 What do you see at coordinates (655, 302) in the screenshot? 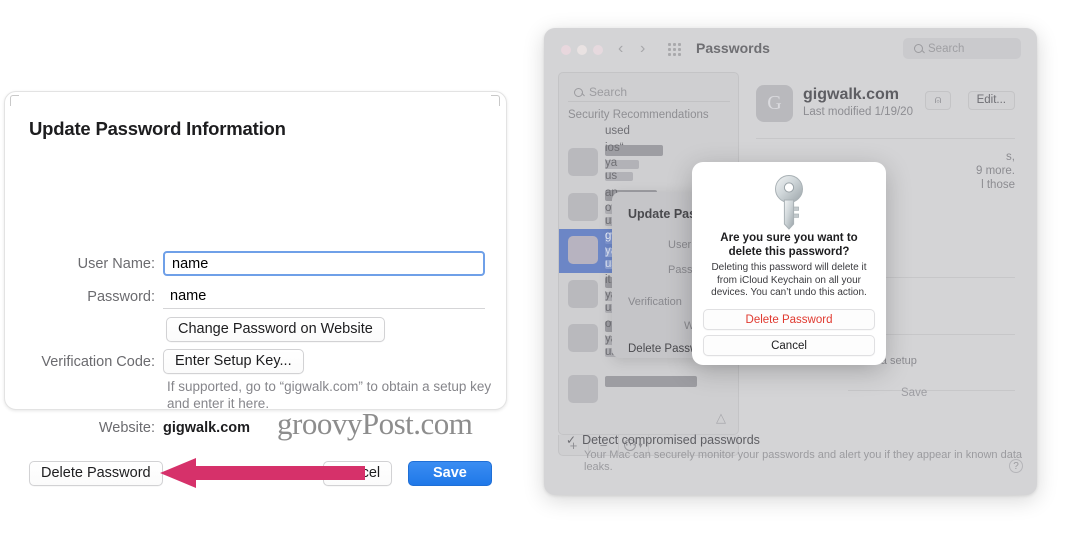
I see `background-sheet-verification-label: Verification` at bounding box center [655, 302].